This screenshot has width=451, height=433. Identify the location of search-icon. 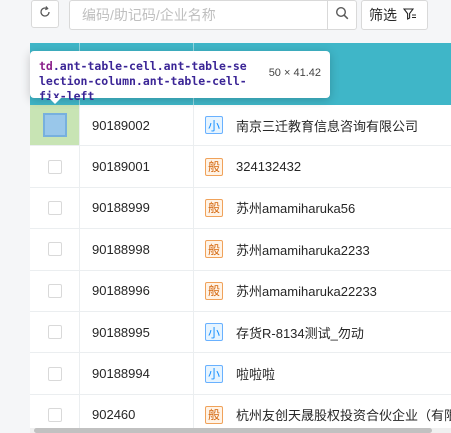
(342, 15).